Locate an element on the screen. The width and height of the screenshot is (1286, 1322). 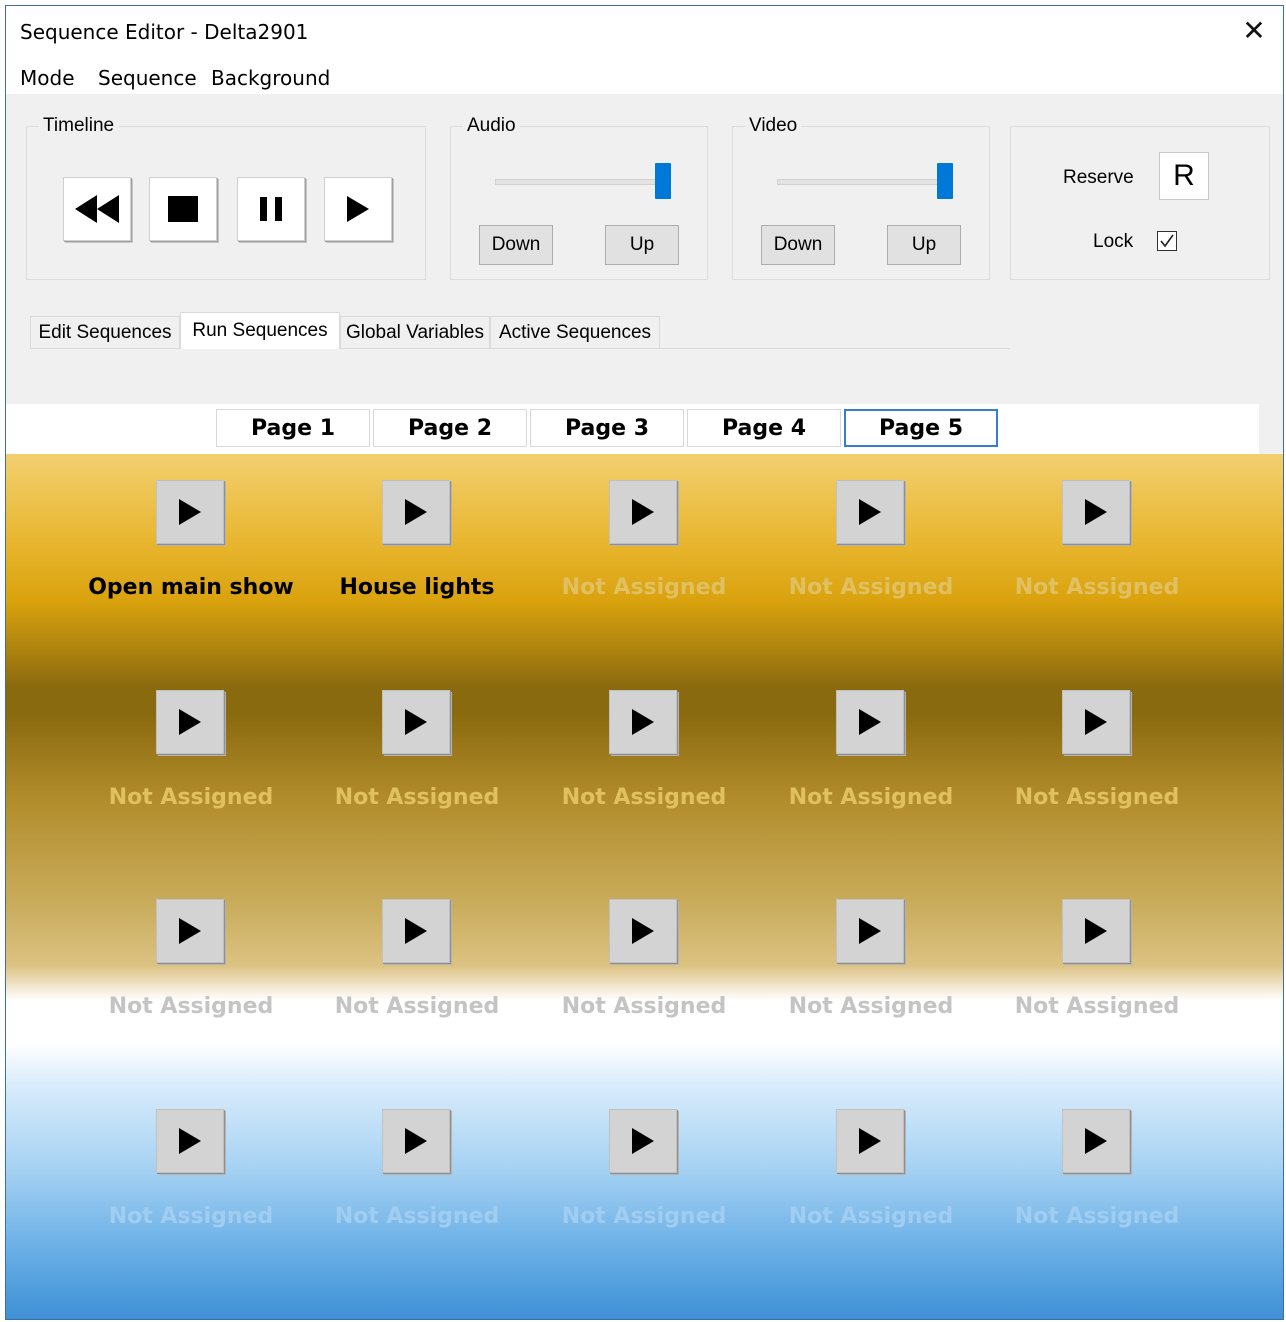
sequence-cell: Open main show is located at coordinates (199, 585).